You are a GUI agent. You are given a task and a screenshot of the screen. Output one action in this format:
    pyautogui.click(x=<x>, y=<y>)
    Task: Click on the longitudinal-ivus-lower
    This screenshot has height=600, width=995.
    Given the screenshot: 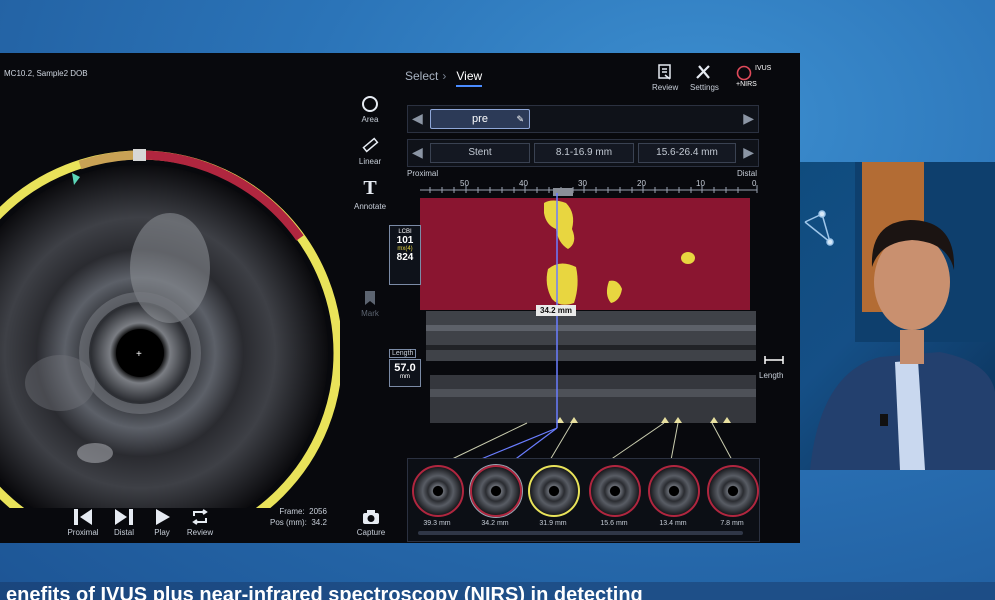 What is the action you would take?
    pyautogui.click(x=593, y=399)
    